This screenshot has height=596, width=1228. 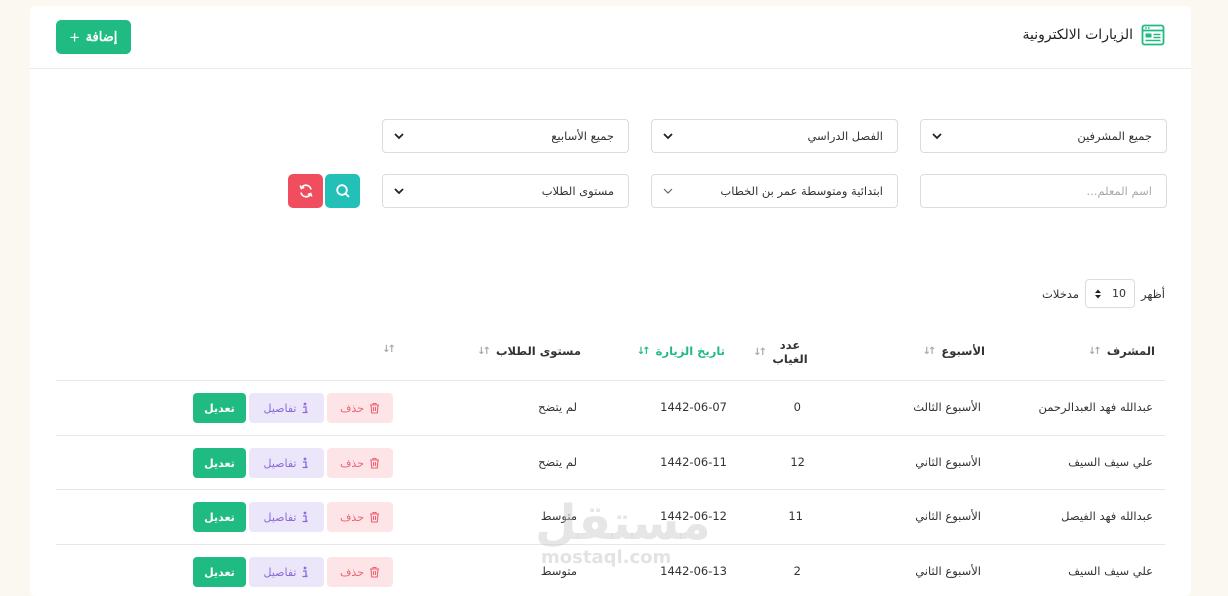 What do you see at coordinates (693, 571) in the screenshot?
I see `cell-date: 1442-06-13` at bounding box center [693, 571].